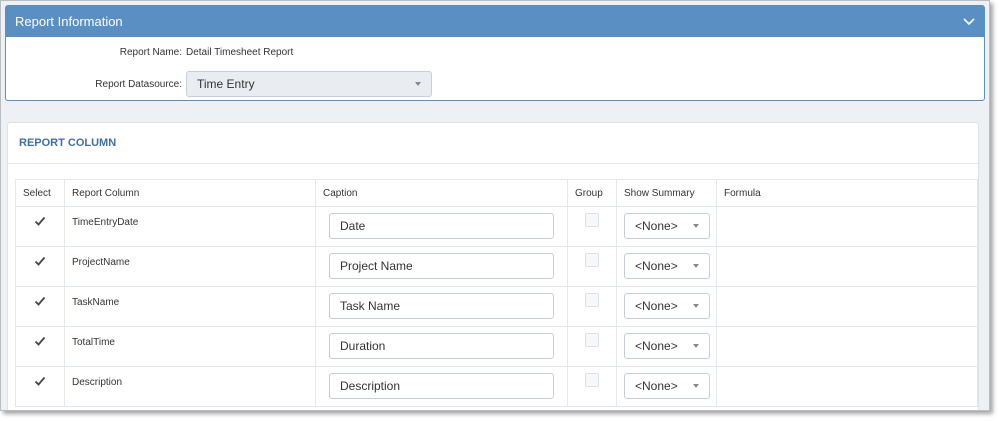 This screenshot has width=1000, height=421. What do you see at coordinates (226, 84) in the screenshot?
I see `report-datasource-value: Time Entry` at bounding box center [226, 84].